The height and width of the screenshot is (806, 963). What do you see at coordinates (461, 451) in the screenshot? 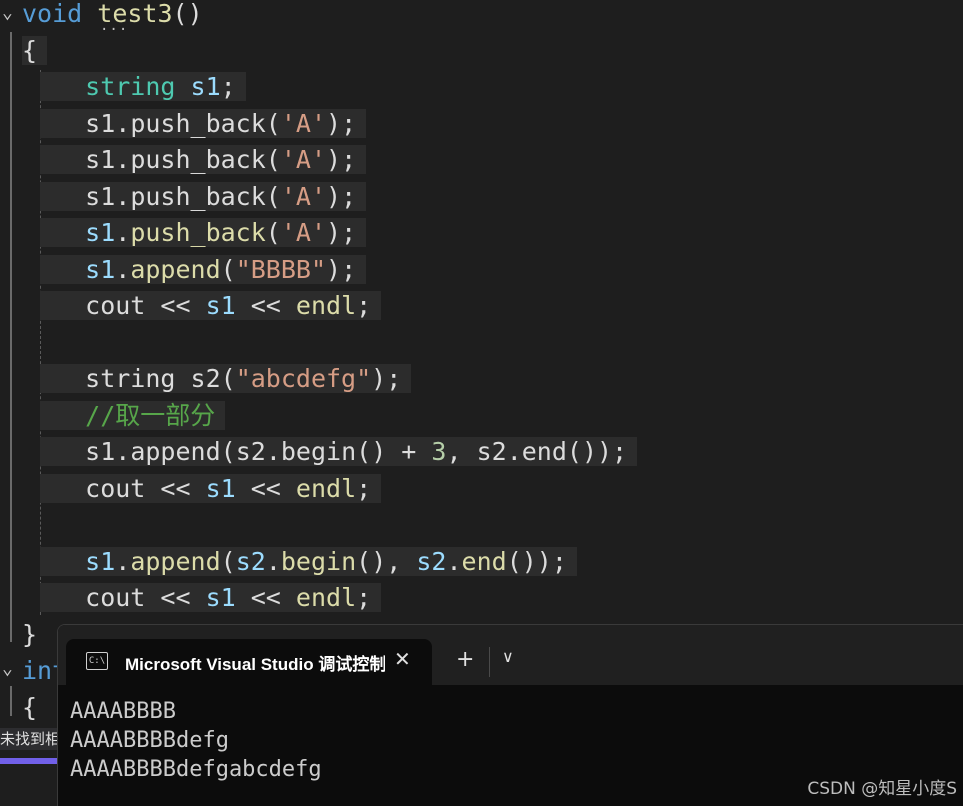
I see `code-token: ,` at bounding box center [461, 451].